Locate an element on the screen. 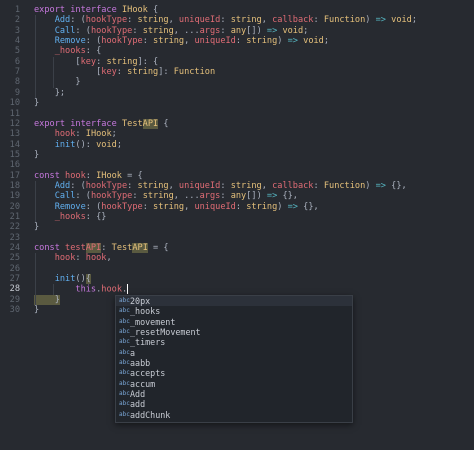 Image resolution: width=474 pixels, height=450 pixels. code-token: []) is located at coordinates (256, 196).